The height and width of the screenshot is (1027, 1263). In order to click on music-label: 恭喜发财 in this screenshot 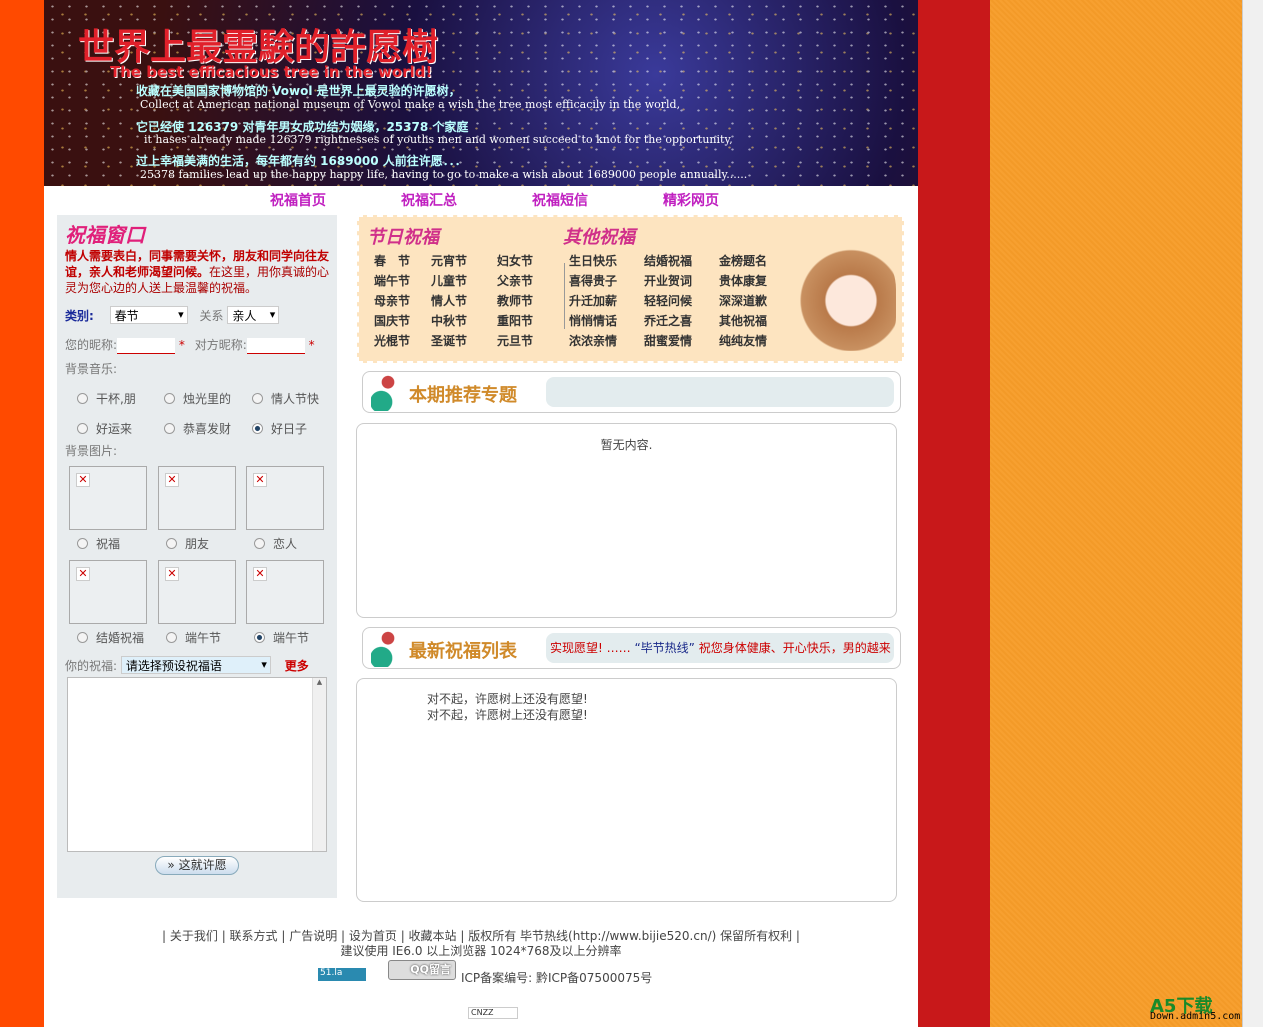, I will do `click(207, 429)`.